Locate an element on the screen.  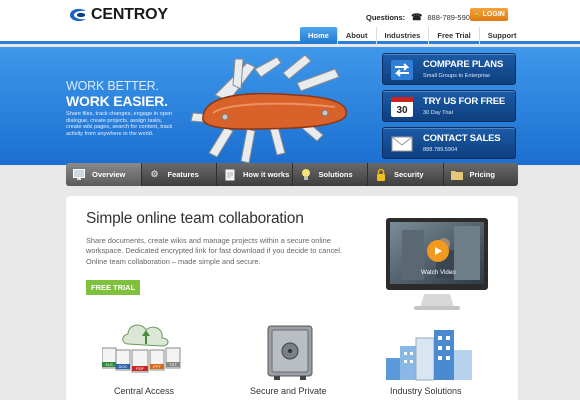
contact-info: Questions: ☎ 888-789-5904 is located at coordinates (420, 17).